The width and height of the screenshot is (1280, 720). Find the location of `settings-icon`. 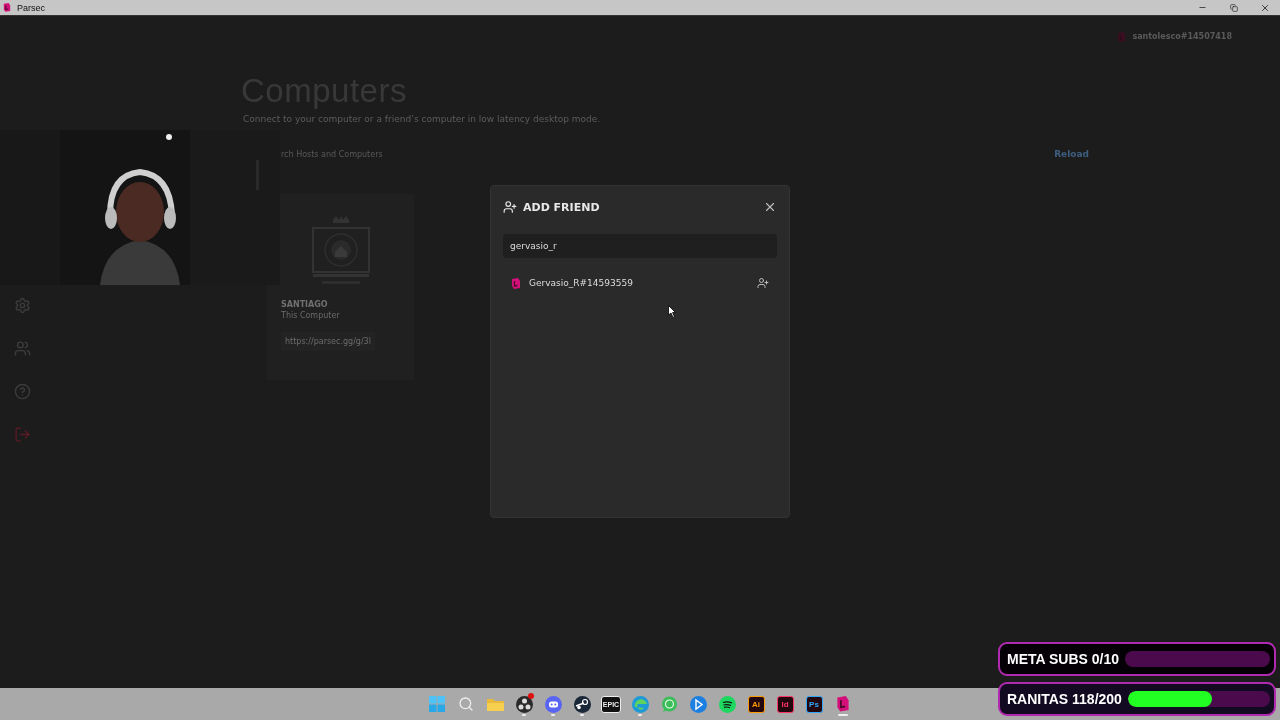

settings-icon is located at coordinates (22, 305).